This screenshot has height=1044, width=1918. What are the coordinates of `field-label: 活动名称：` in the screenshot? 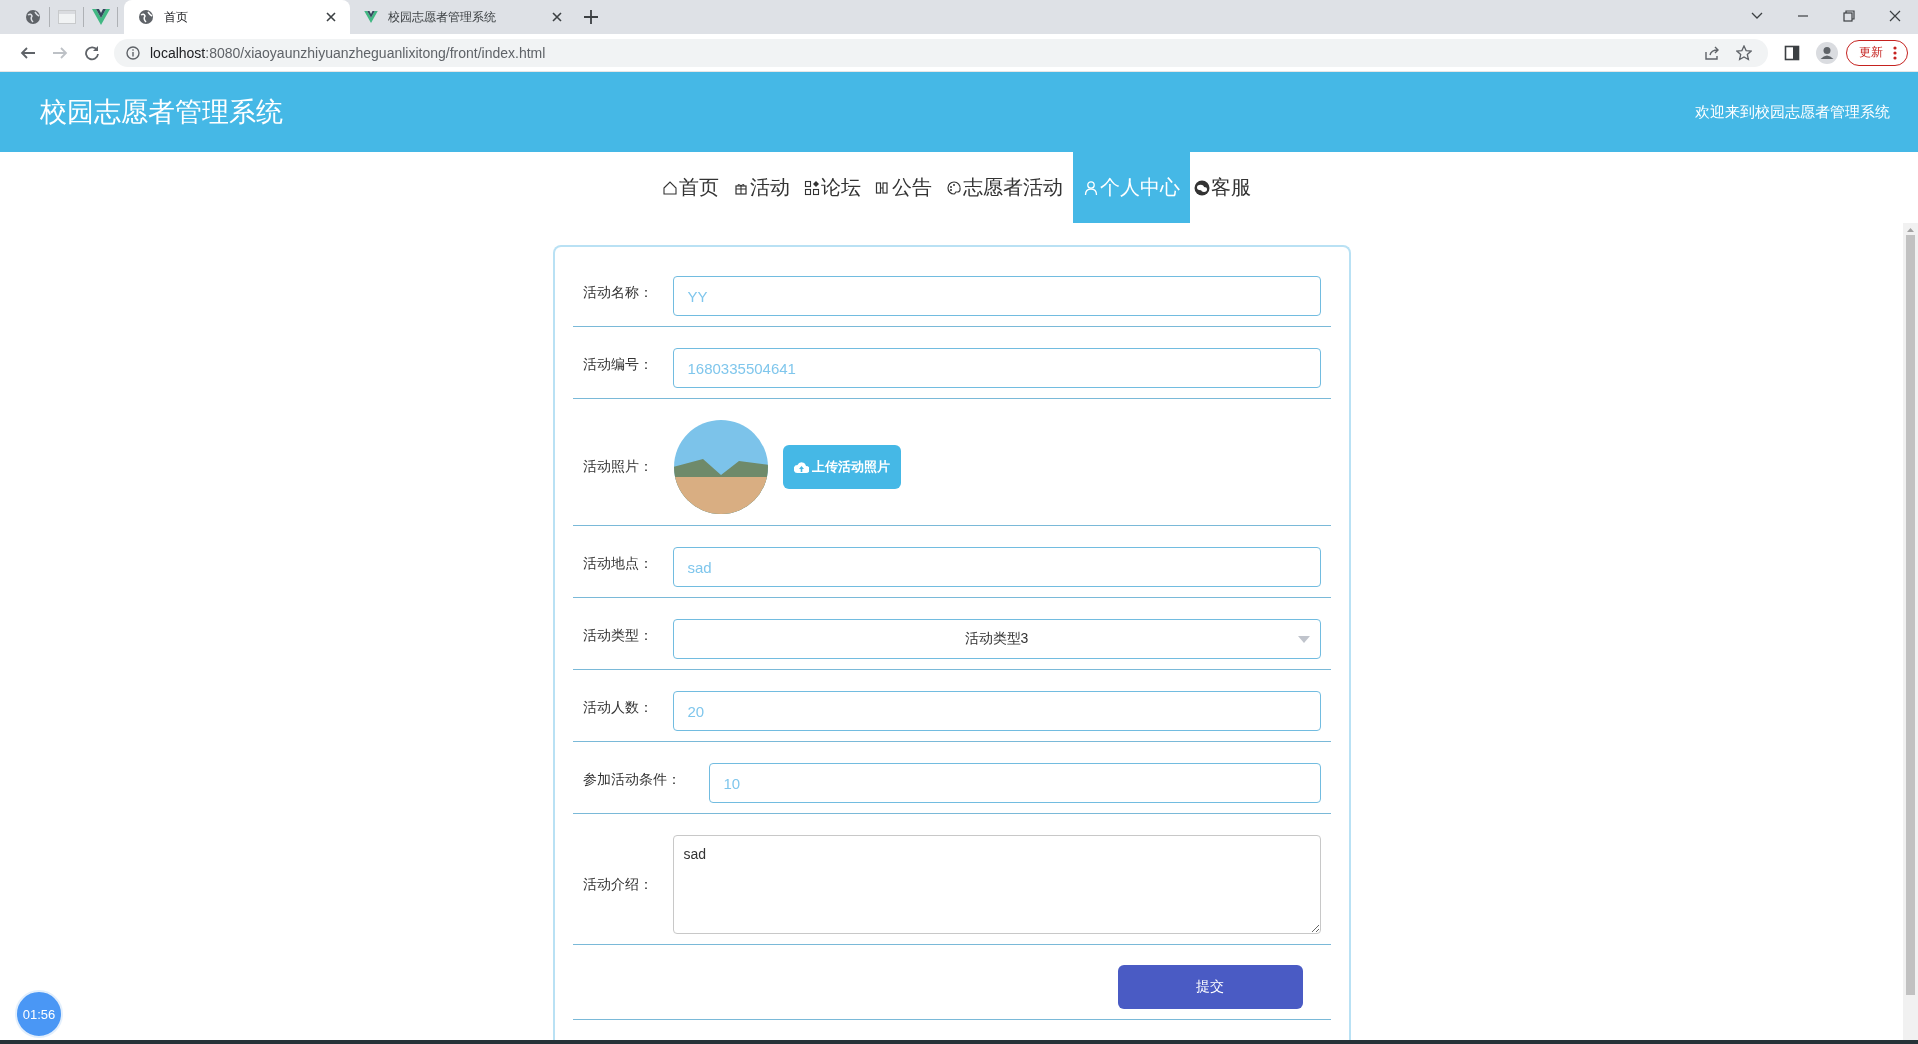 It's located at (618, 292).